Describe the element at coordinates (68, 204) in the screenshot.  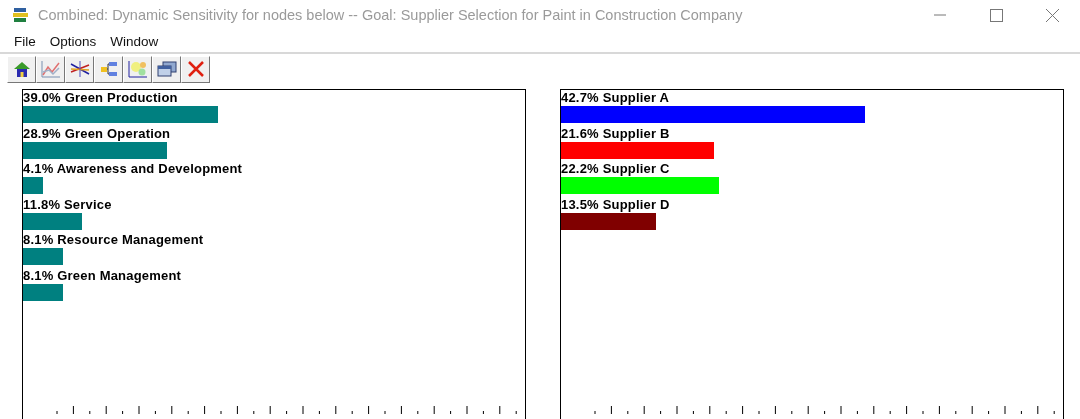
I see `bar-label: 11.8% Service` at that location.